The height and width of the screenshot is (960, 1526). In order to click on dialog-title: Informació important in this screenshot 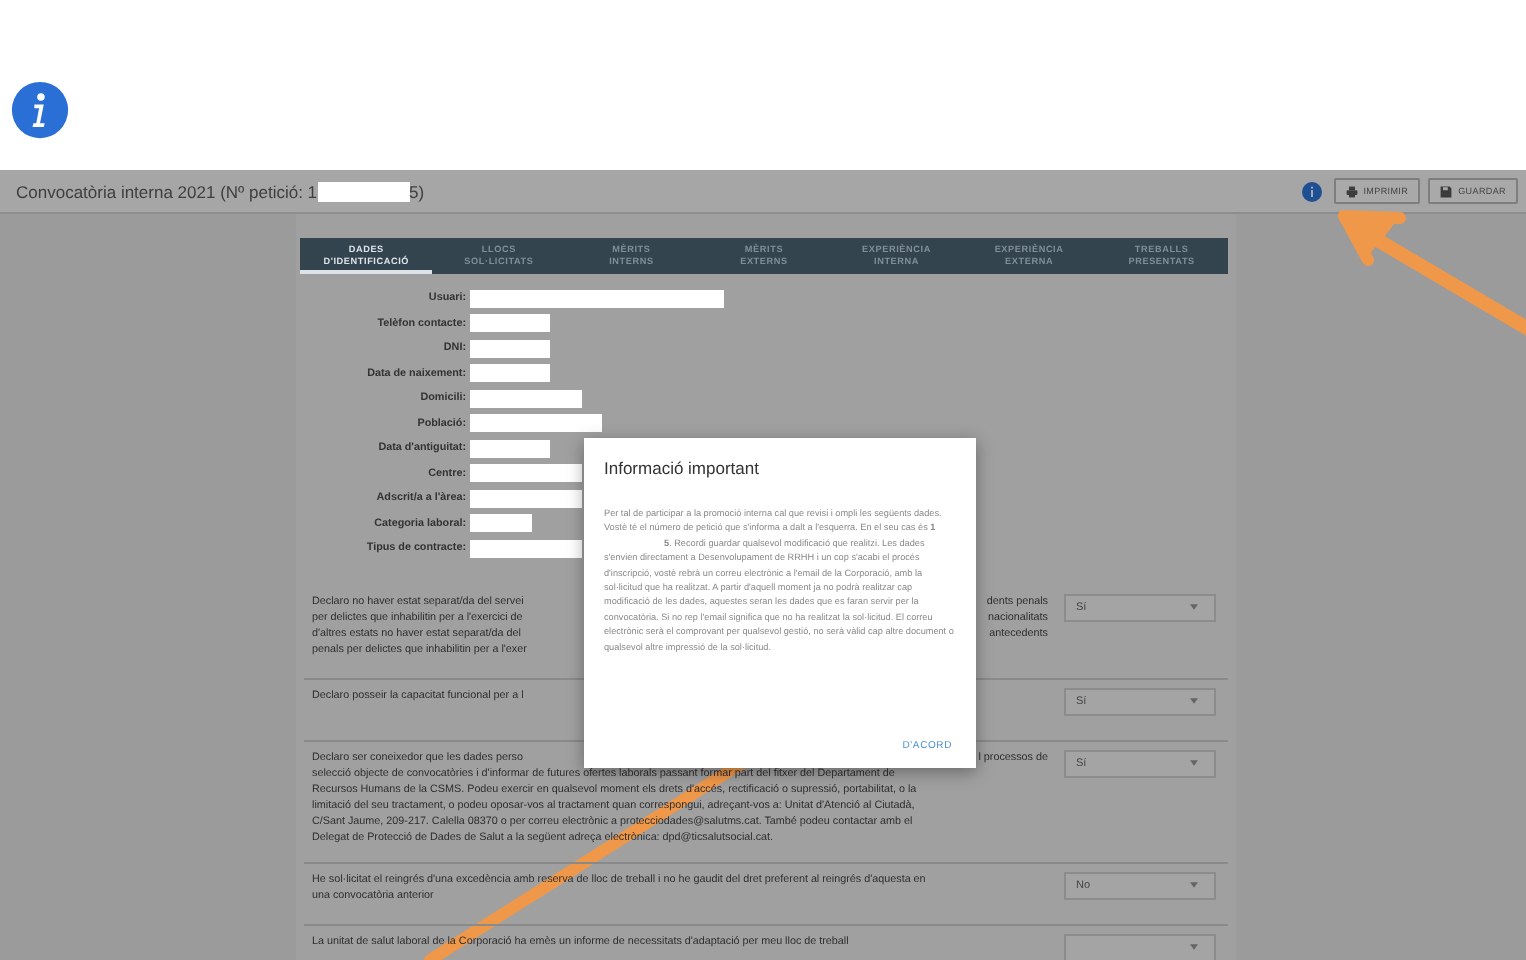, I will do `click(682, 468)`.